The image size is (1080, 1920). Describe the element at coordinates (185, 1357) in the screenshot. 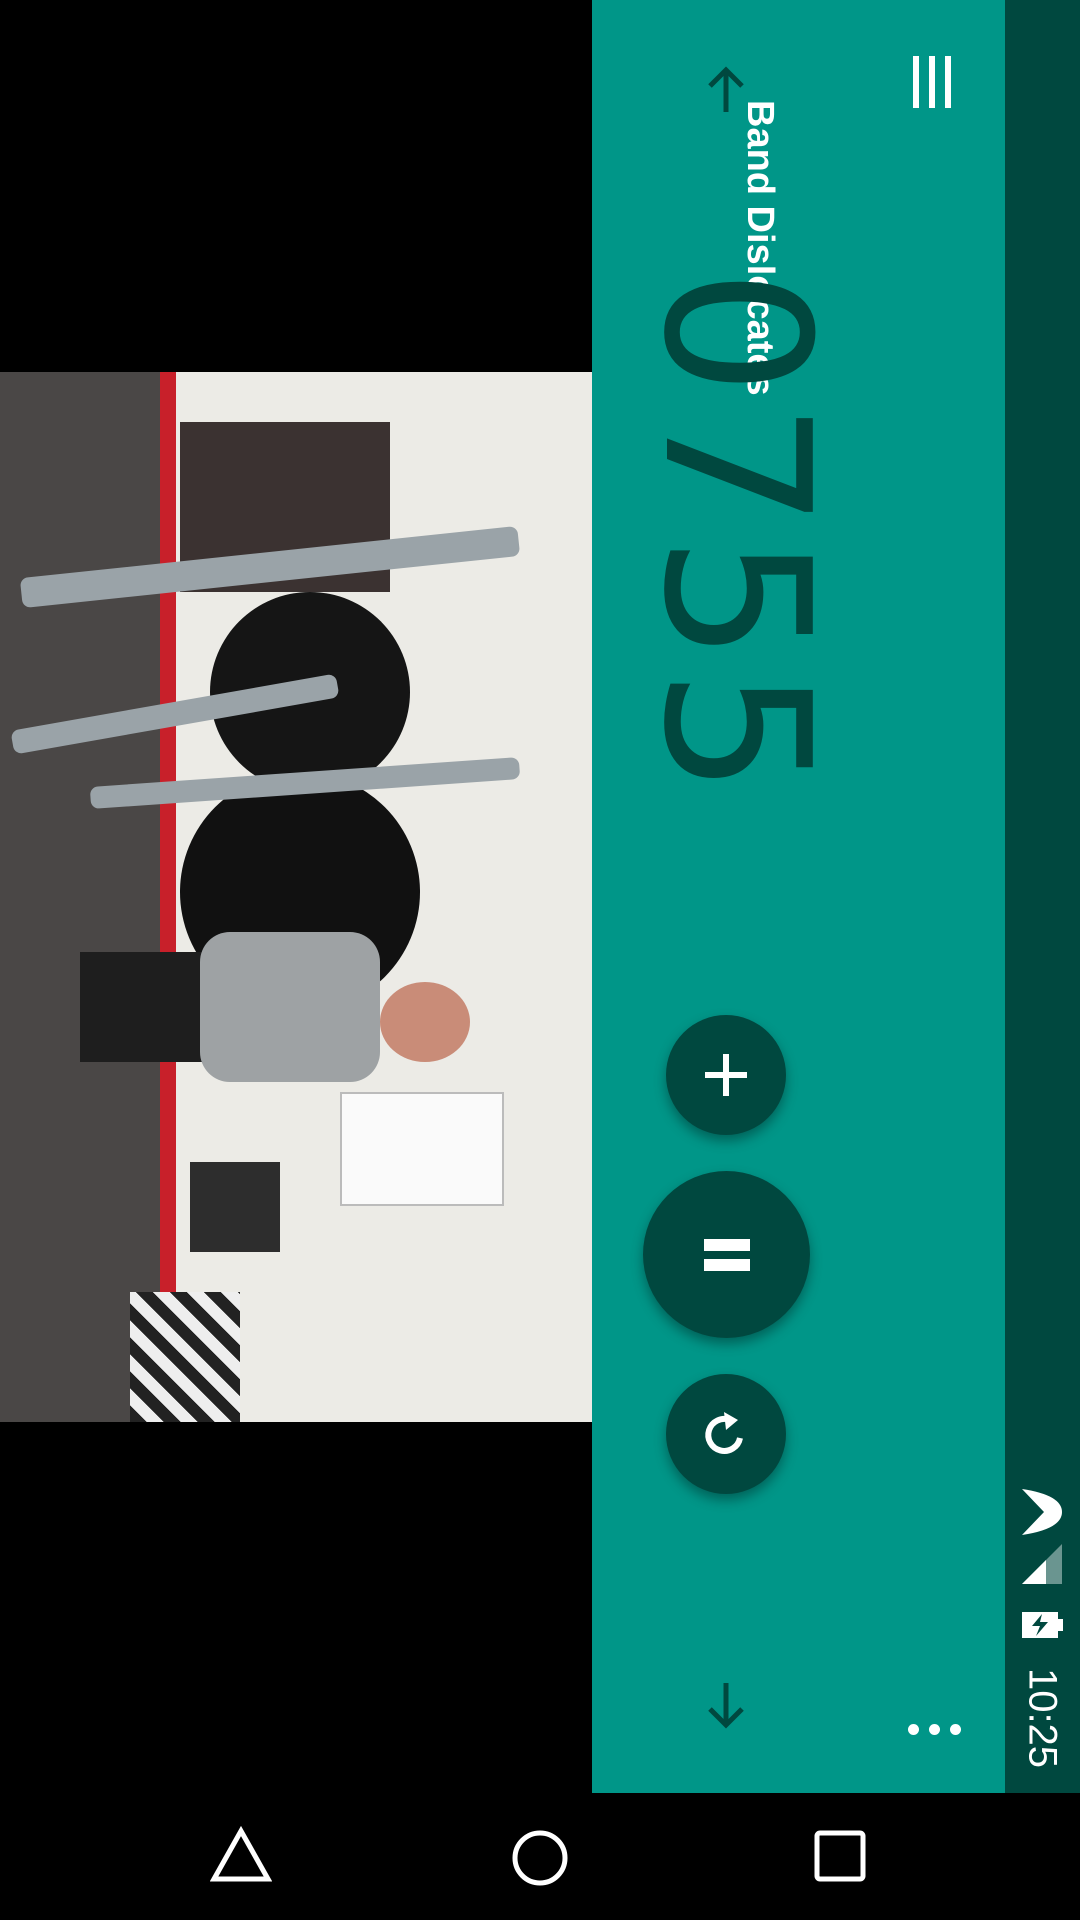

I see `video-checker-floor` at that location.